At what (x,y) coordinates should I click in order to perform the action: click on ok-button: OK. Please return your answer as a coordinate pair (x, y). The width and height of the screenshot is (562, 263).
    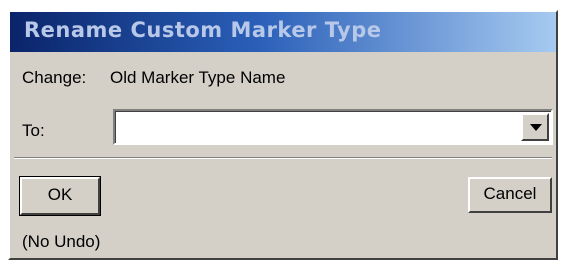
    Looking at the image, I should click on (60, 196).